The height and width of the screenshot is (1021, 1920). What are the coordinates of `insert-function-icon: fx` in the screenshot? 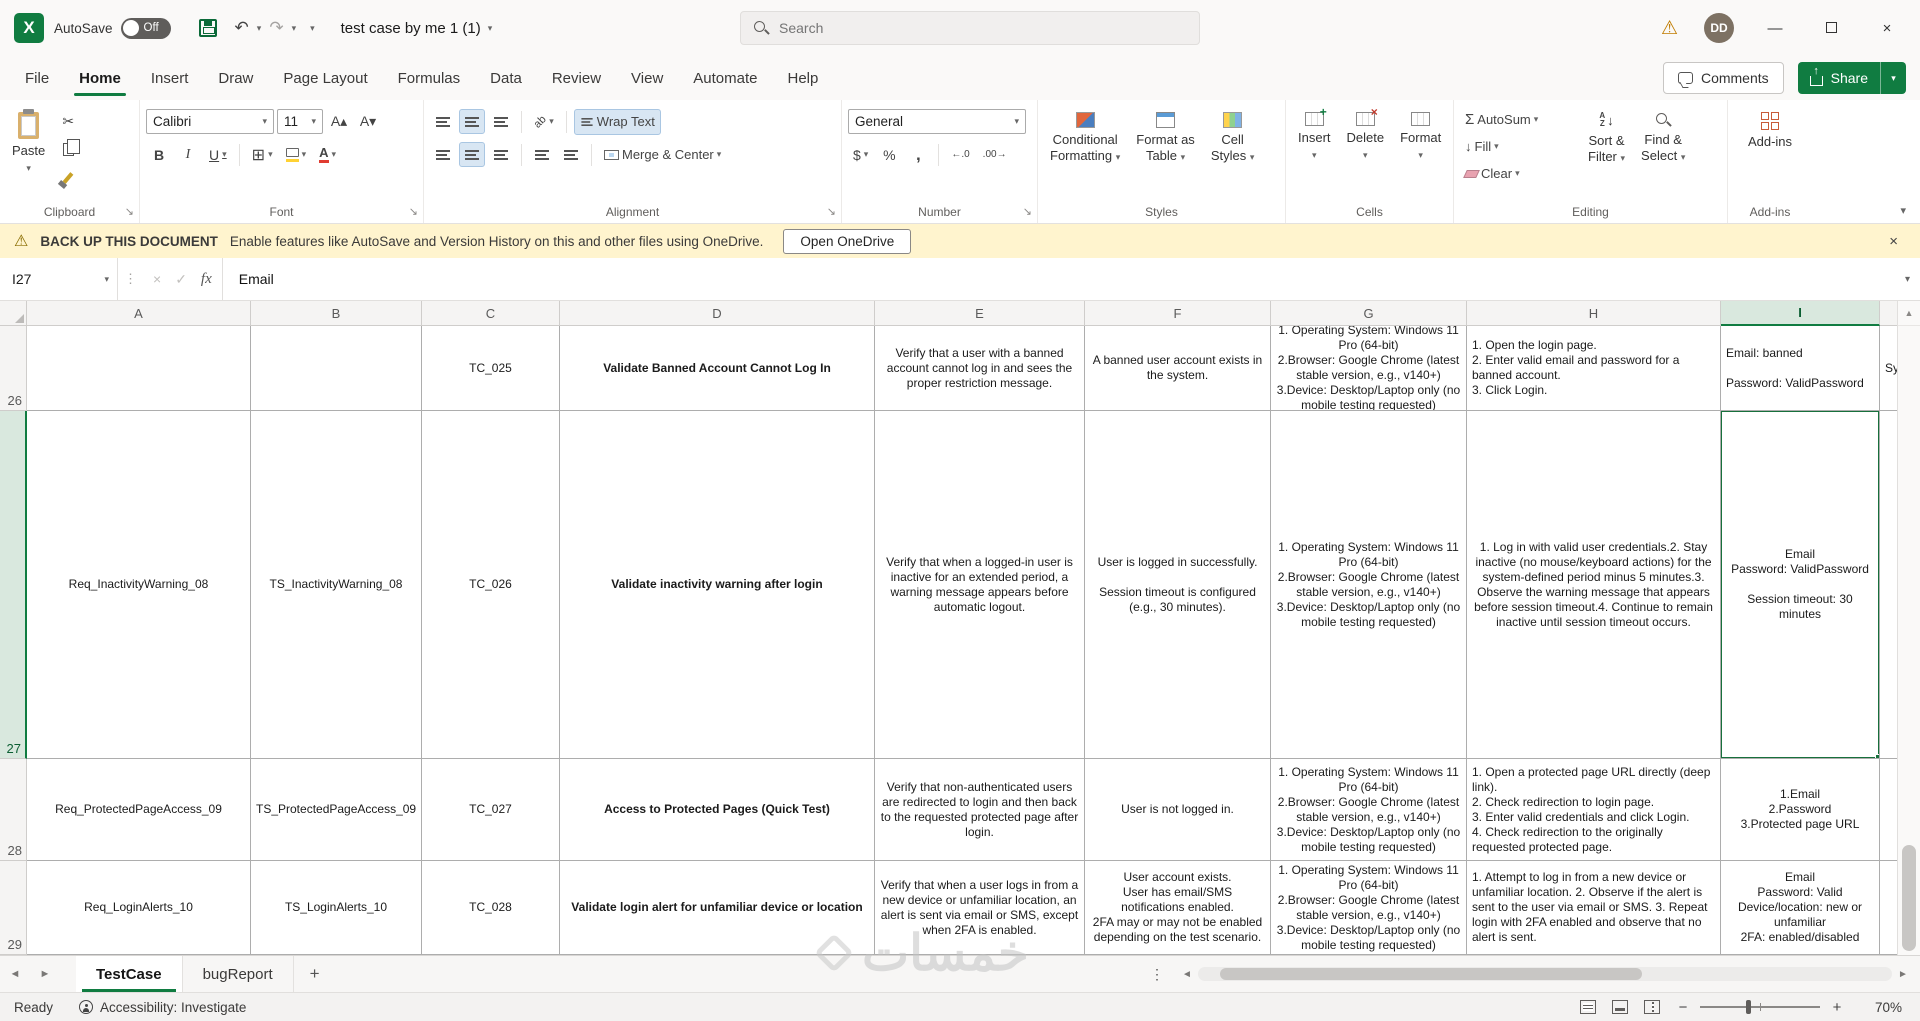 It's located at (206, 279).